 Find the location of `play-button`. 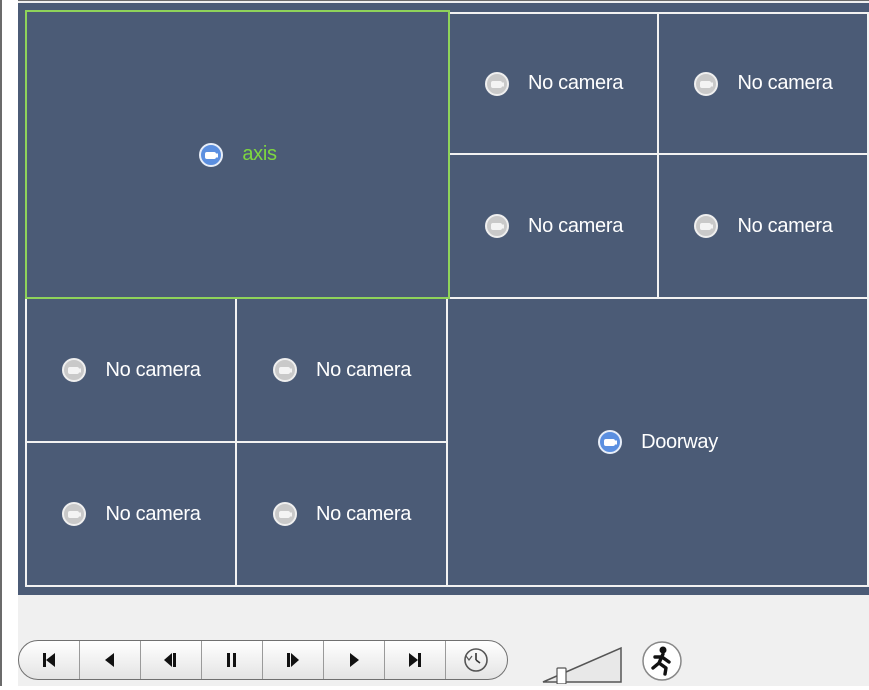

play-button is located at coordinates (354, 660).